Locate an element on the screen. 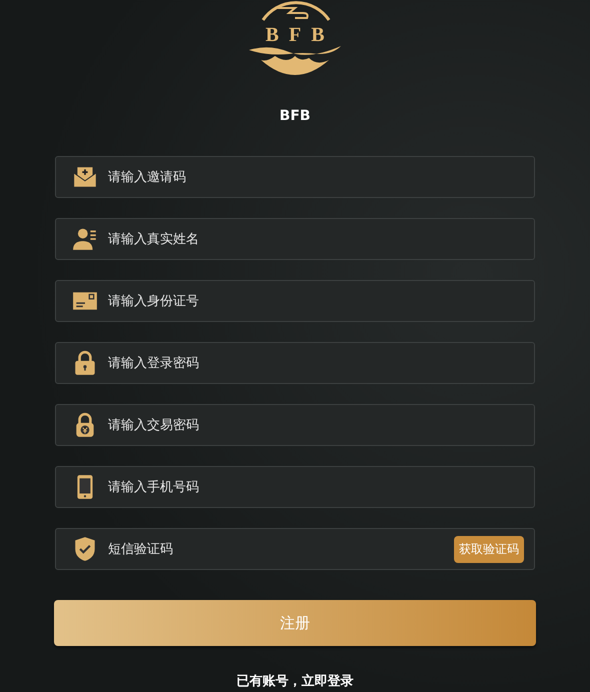 The height and width of the screenshot is (692, 590). input-field: 请输入邀请码 is located at coordinates (295, 177).